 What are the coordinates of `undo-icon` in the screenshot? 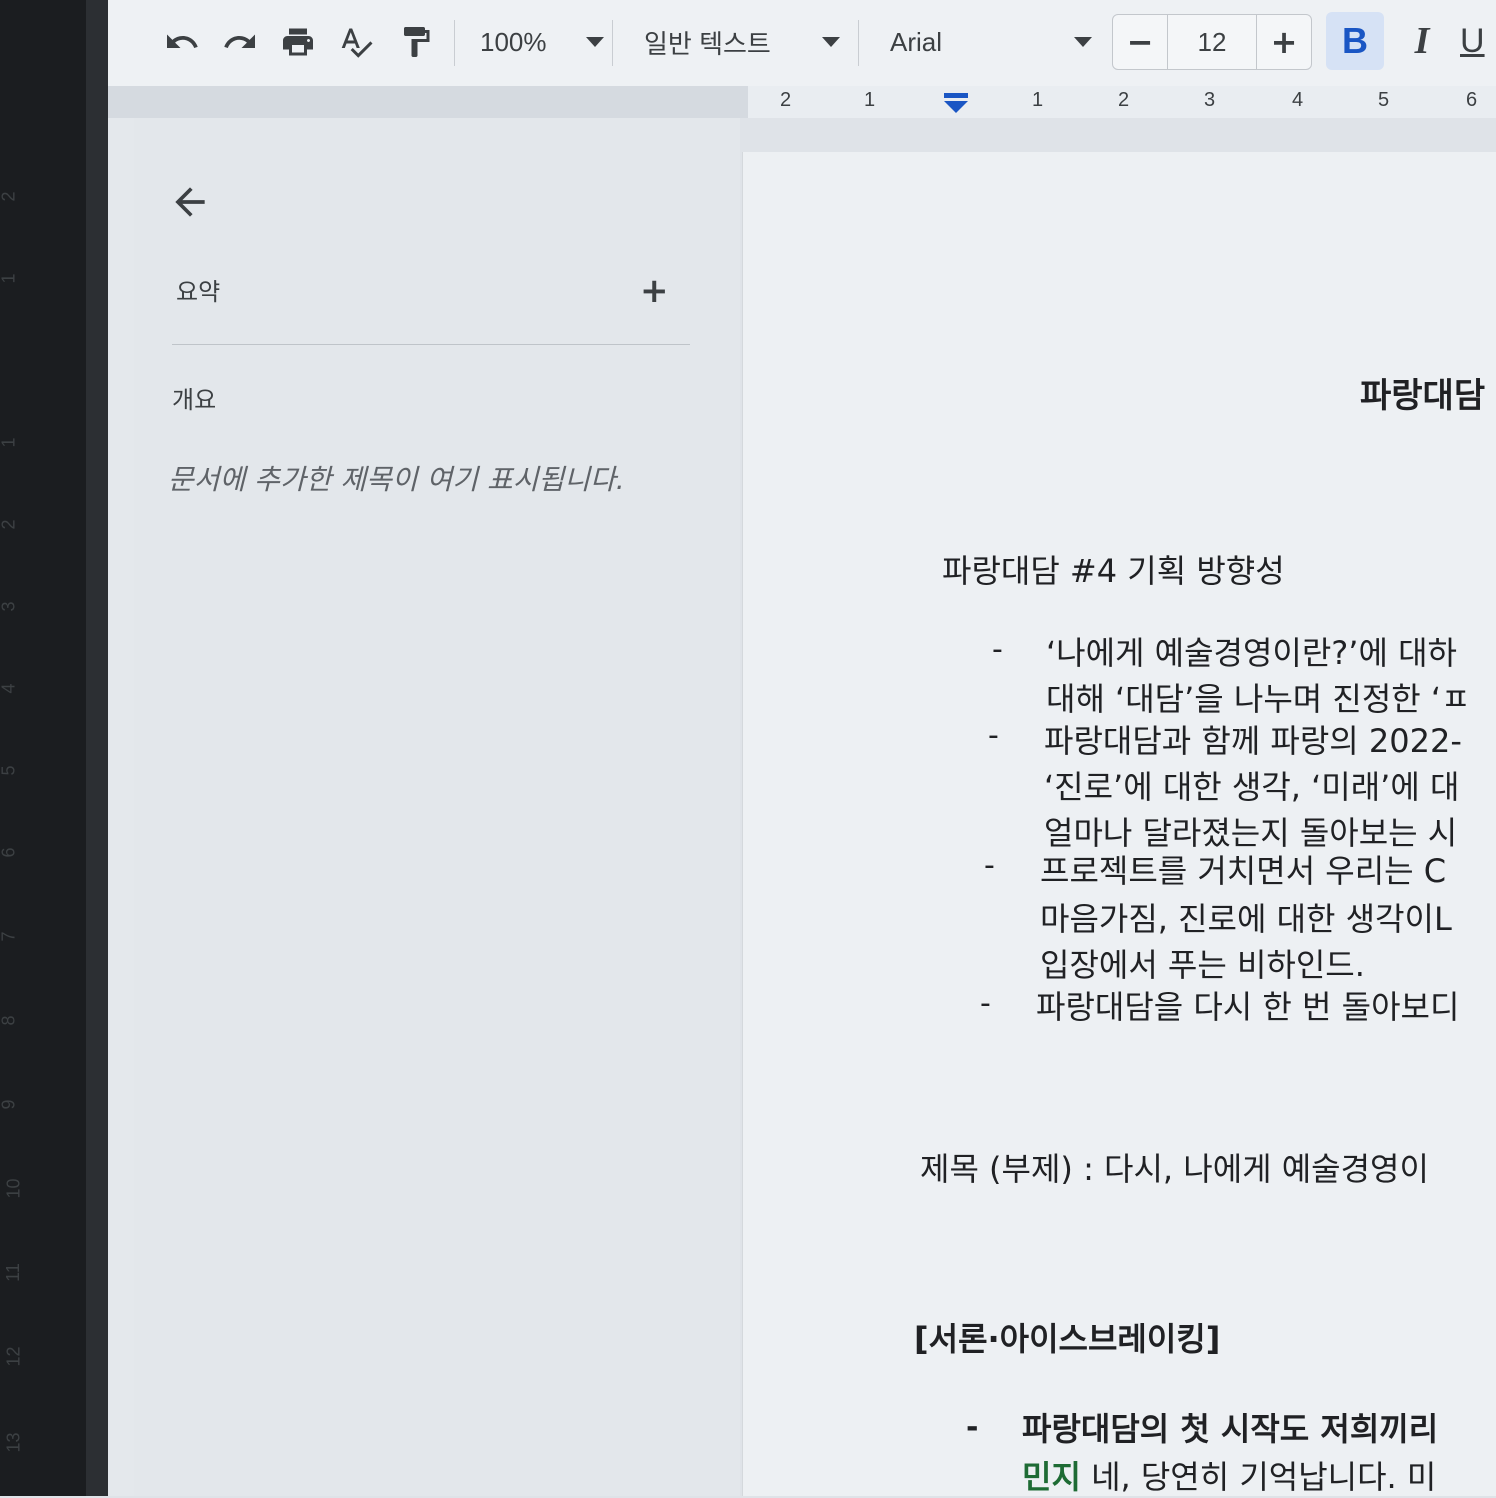 It's located at (182, 41).